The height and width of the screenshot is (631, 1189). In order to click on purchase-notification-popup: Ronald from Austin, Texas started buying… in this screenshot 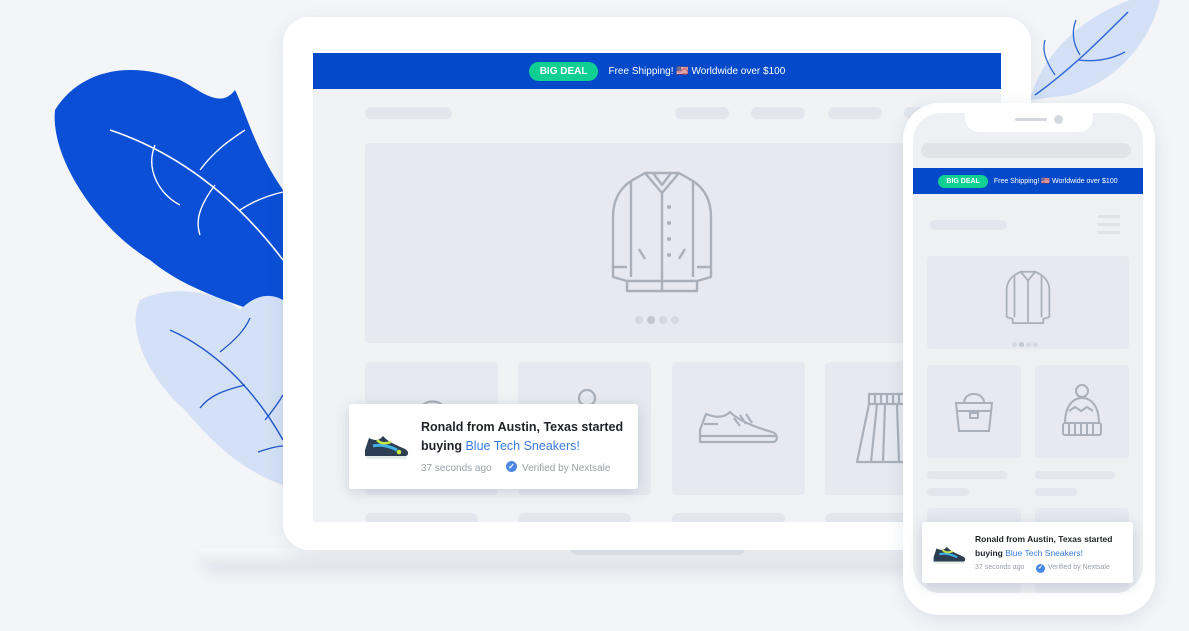, I will do `click(493, 446)`.